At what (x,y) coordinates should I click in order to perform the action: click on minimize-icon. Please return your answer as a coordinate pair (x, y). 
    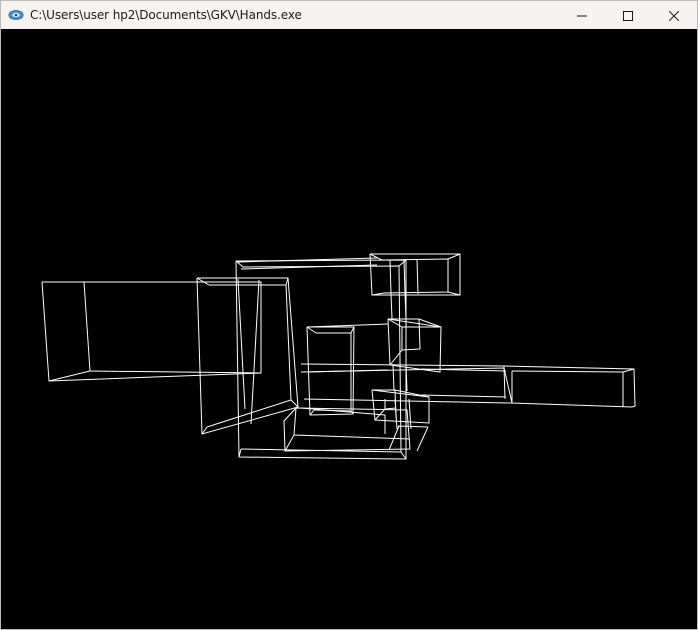
    Looking at the image, I should click on (582, 15).